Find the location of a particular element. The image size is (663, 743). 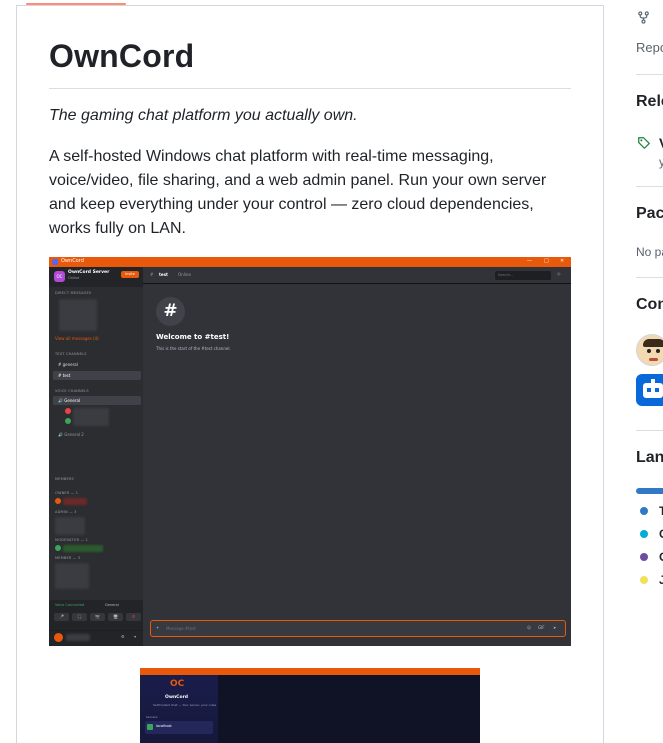

releases-heading: Rele is located at coordinates (649, 102).